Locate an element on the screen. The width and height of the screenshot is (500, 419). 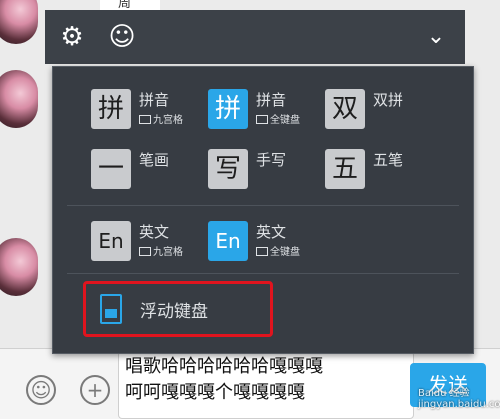
option-label: 双拼 is located at coordinates (388, 100).